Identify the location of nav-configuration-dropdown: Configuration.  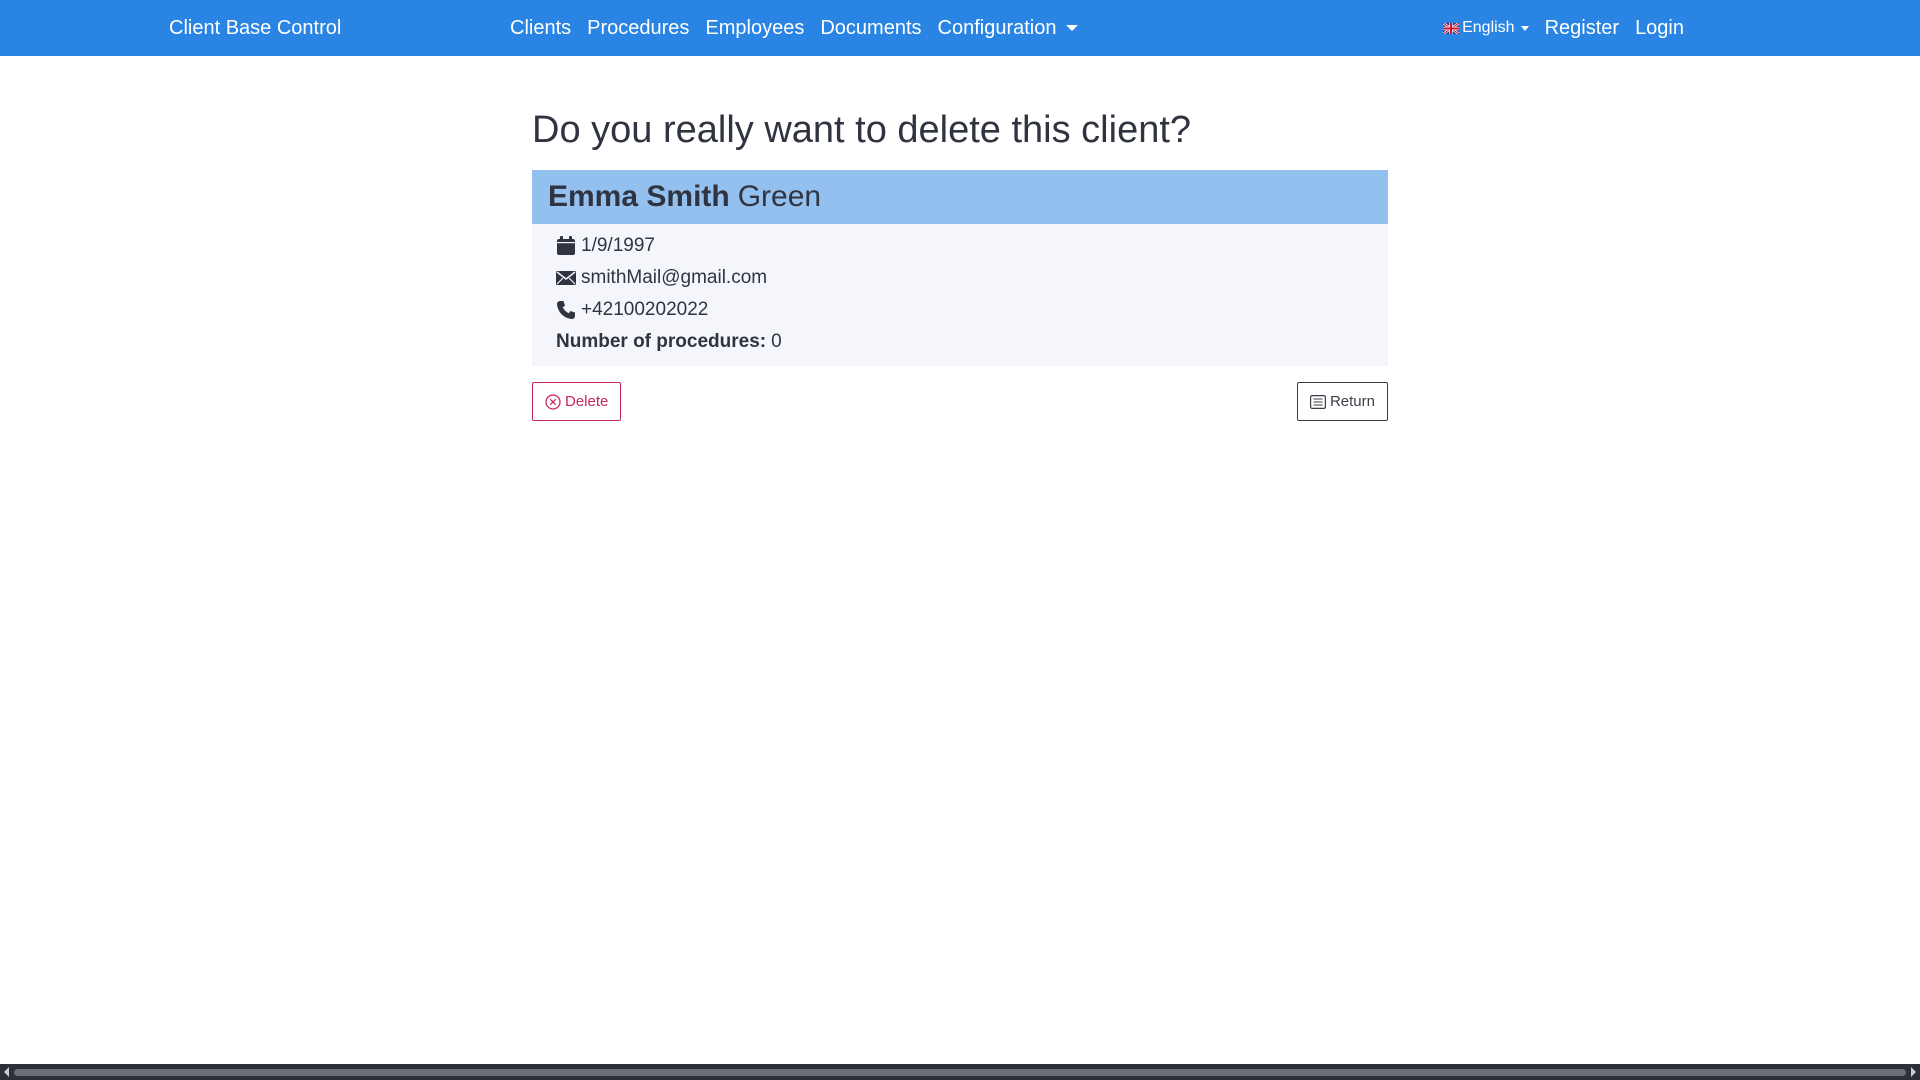
(1008, 28).